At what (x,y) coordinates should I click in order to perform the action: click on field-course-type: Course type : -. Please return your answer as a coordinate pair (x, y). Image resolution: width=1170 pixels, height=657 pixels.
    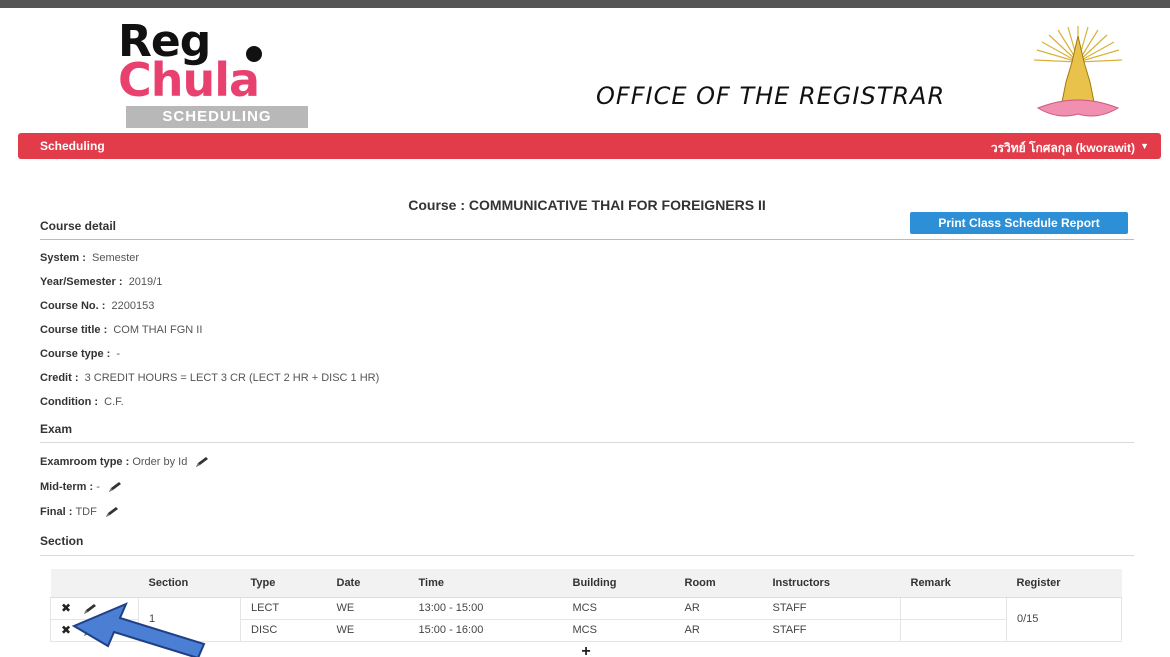
    Looking at the image, I should click on (80, 354).